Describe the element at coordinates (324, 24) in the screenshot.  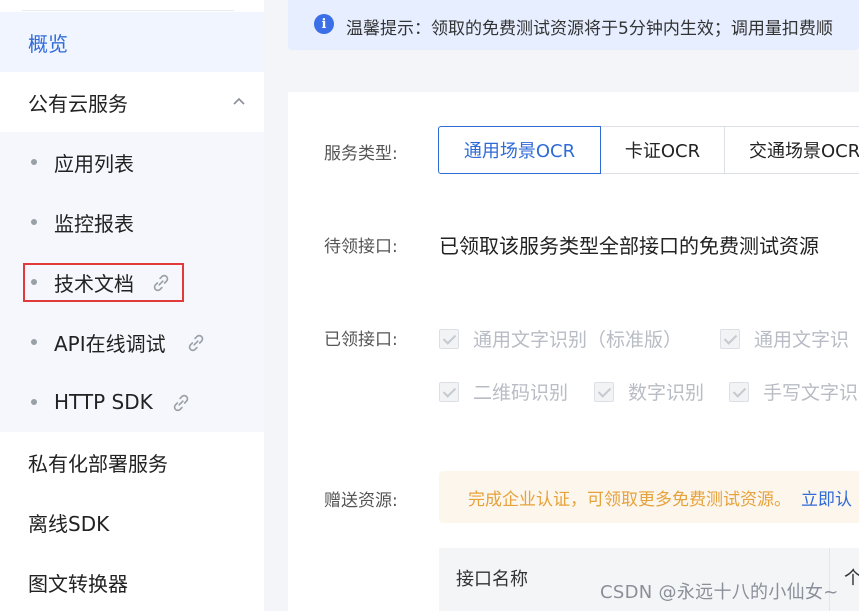
I see `info-icon: i` at that location.